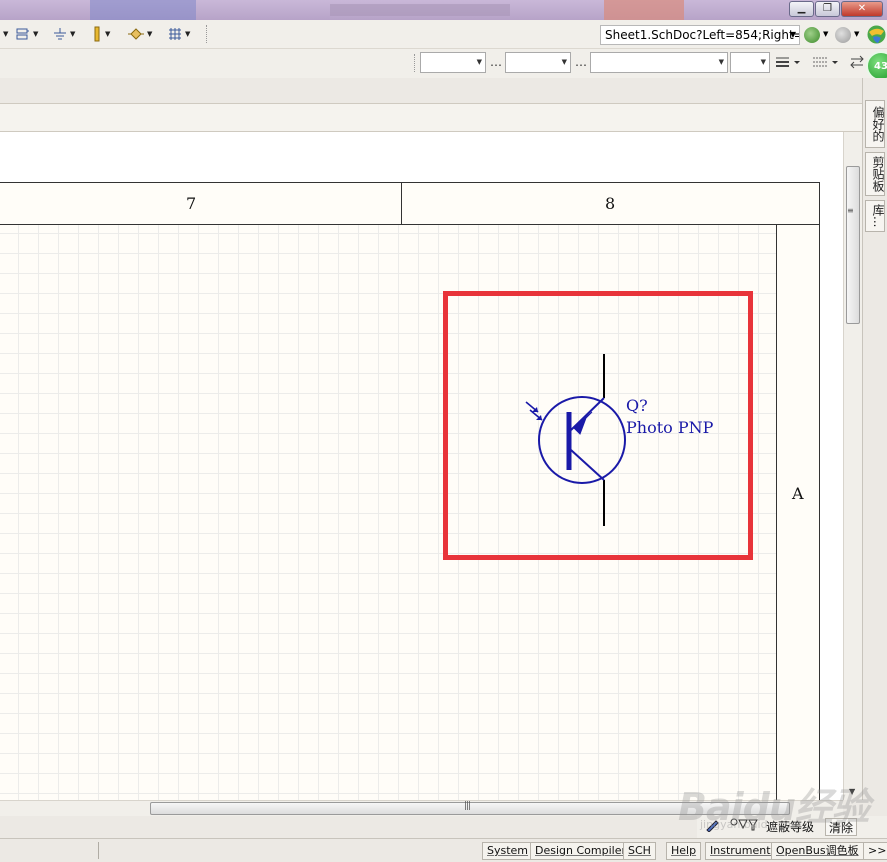 This screenshot has height=862, width=887. I want to click on document-tab-strip, so click(431, 118).